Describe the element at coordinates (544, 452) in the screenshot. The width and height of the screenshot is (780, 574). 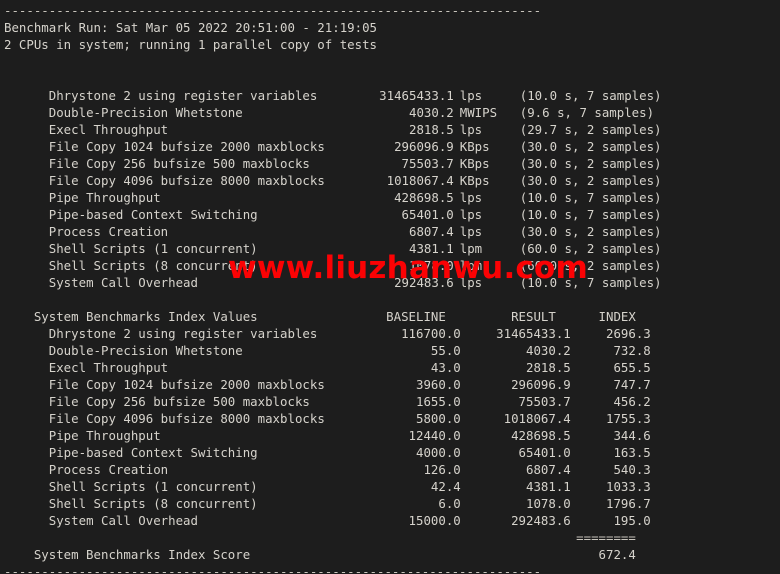
I see `index-row-result: 65401.0` at that location.